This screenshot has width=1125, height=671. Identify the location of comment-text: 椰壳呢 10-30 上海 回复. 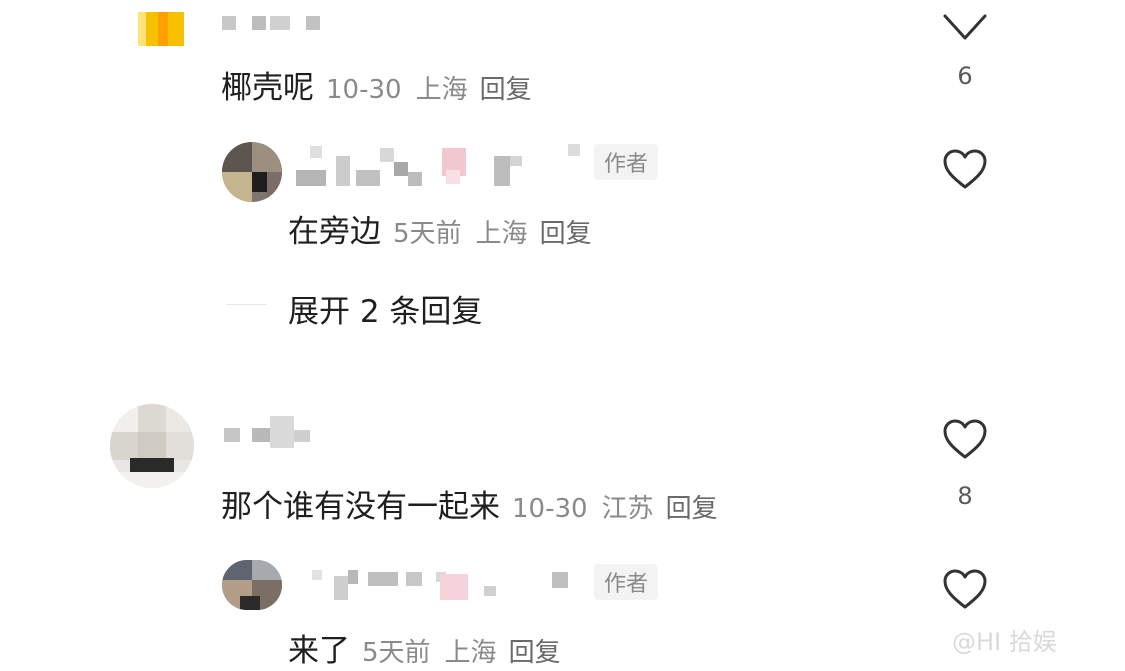
(376, 84).